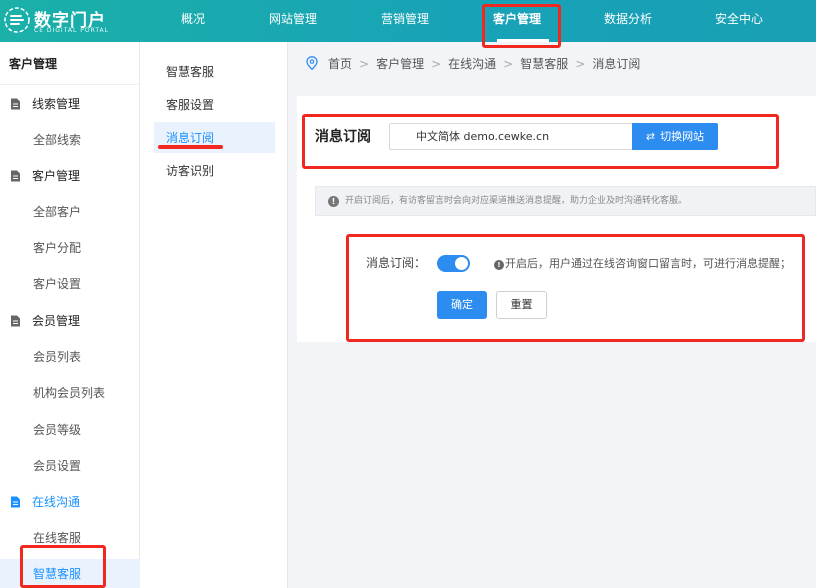 This screenshot has height=588, width=816. Describe the element at coordinates (17, 20) in the screenshot. I see `logo-icon` at that location.